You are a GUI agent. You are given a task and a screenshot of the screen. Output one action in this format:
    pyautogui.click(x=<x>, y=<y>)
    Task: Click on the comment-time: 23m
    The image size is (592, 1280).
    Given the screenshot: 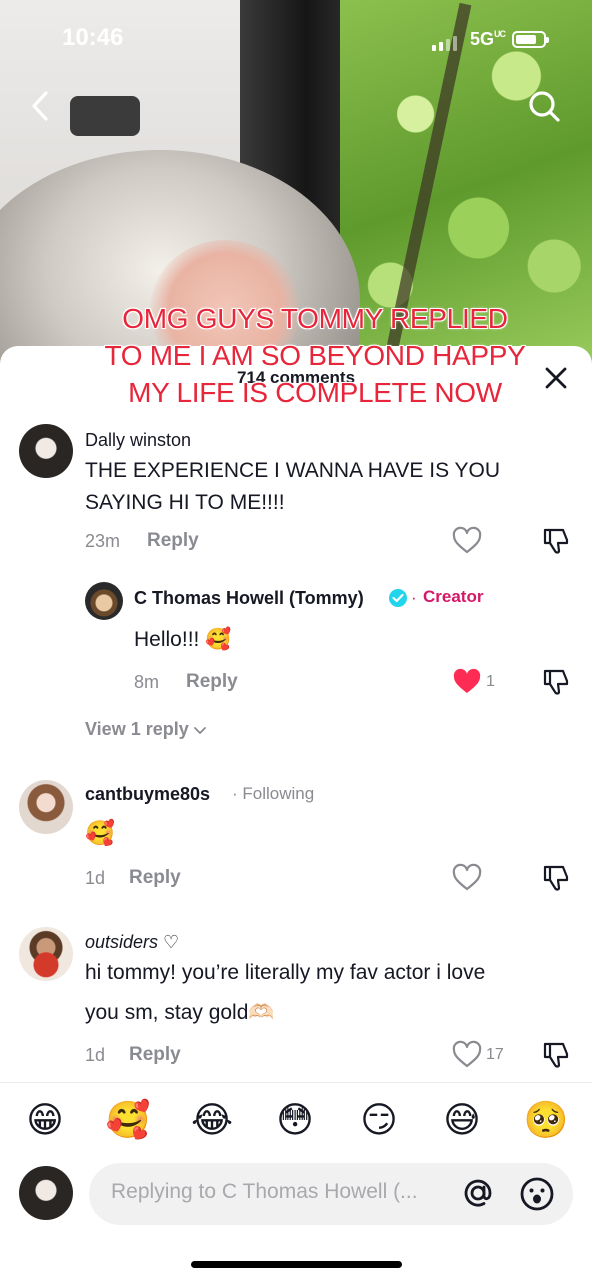 What is the action you would take?
    pyautogui.click(x=103, y=541)
    